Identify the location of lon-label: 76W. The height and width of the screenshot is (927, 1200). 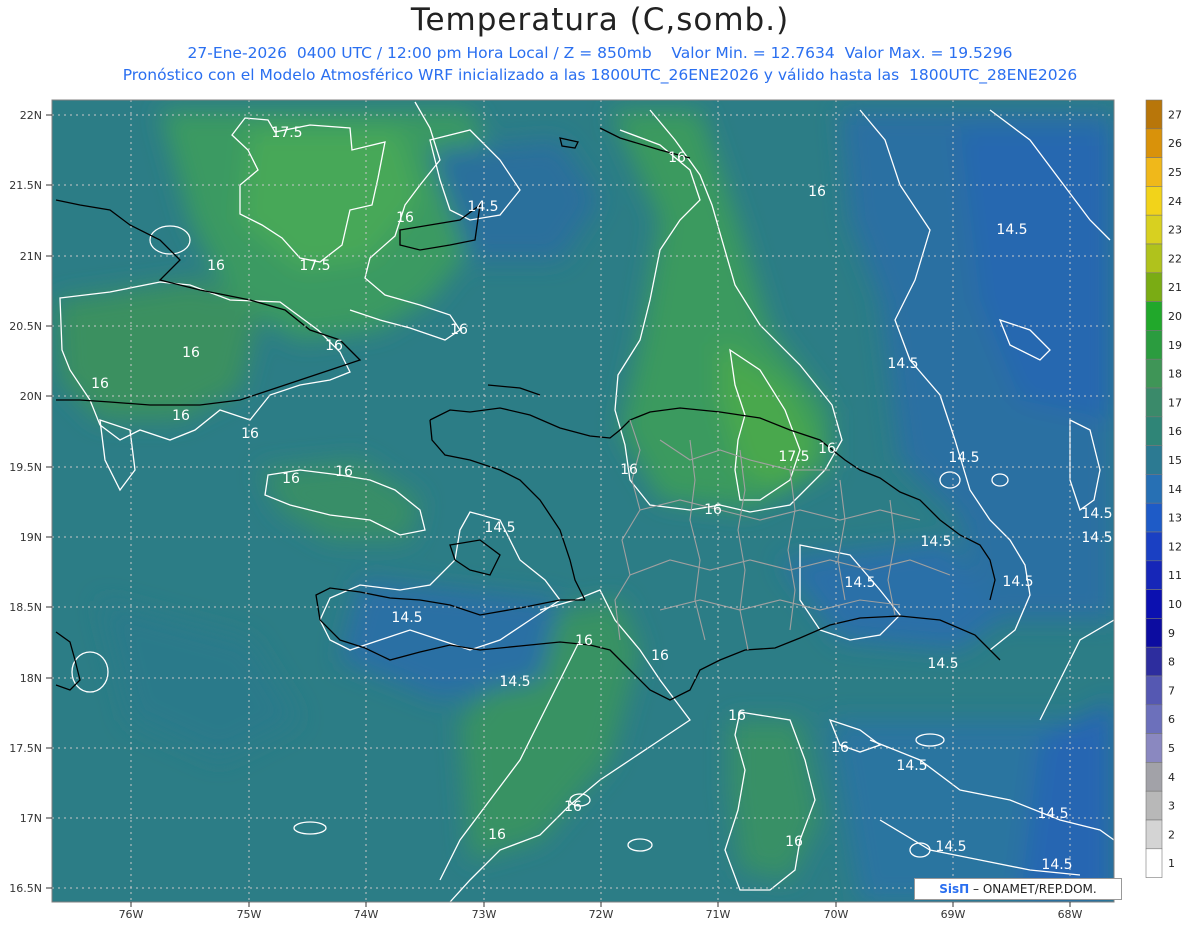
(131, 914).